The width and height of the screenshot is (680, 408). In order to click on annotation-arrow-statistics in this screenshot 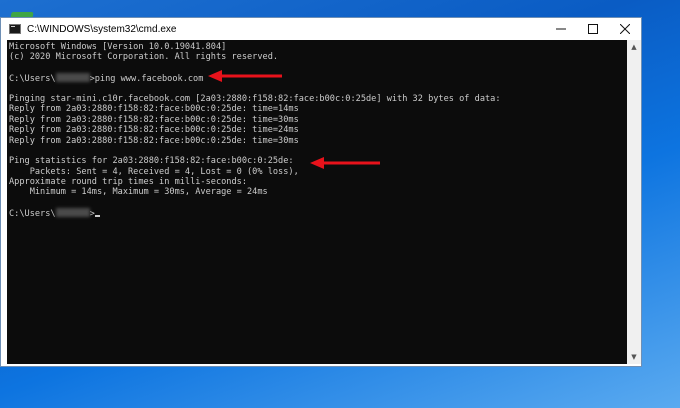, I will do `click(345, 163)`.